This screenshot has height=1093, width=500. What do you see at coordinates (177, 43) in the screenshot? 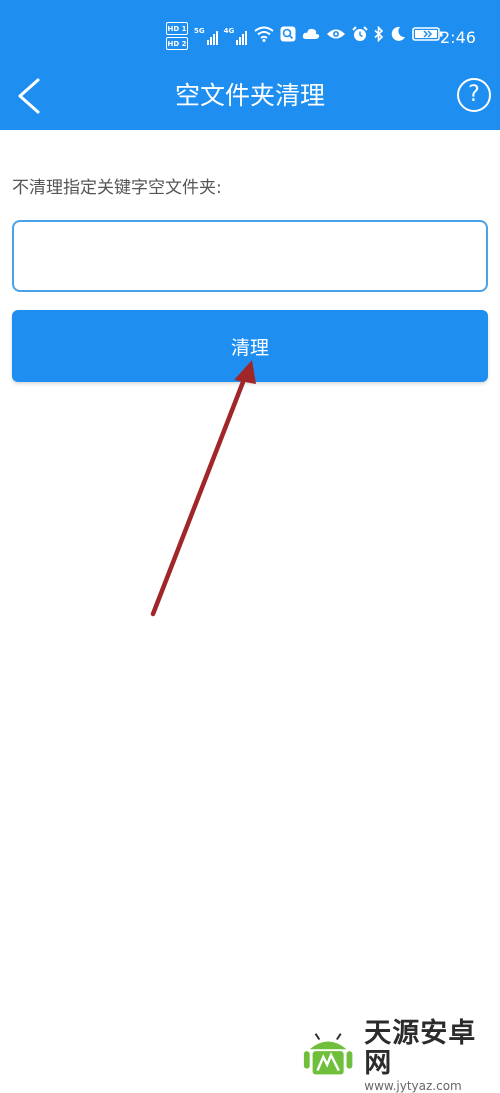
I see `hd2-badge: HD 2` at bounding box center [177, 43].